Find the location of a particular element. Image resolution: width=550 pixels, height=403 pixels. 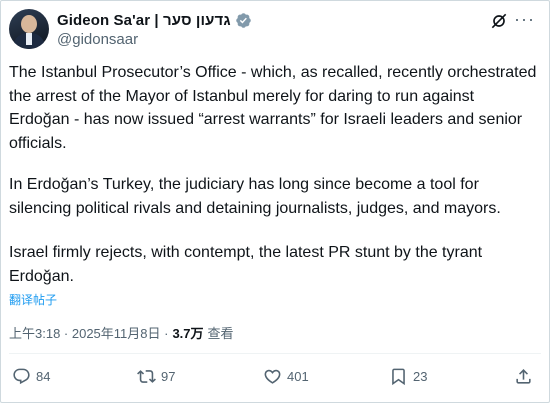

repost-count: 97 is located at coordinates (168, 376).